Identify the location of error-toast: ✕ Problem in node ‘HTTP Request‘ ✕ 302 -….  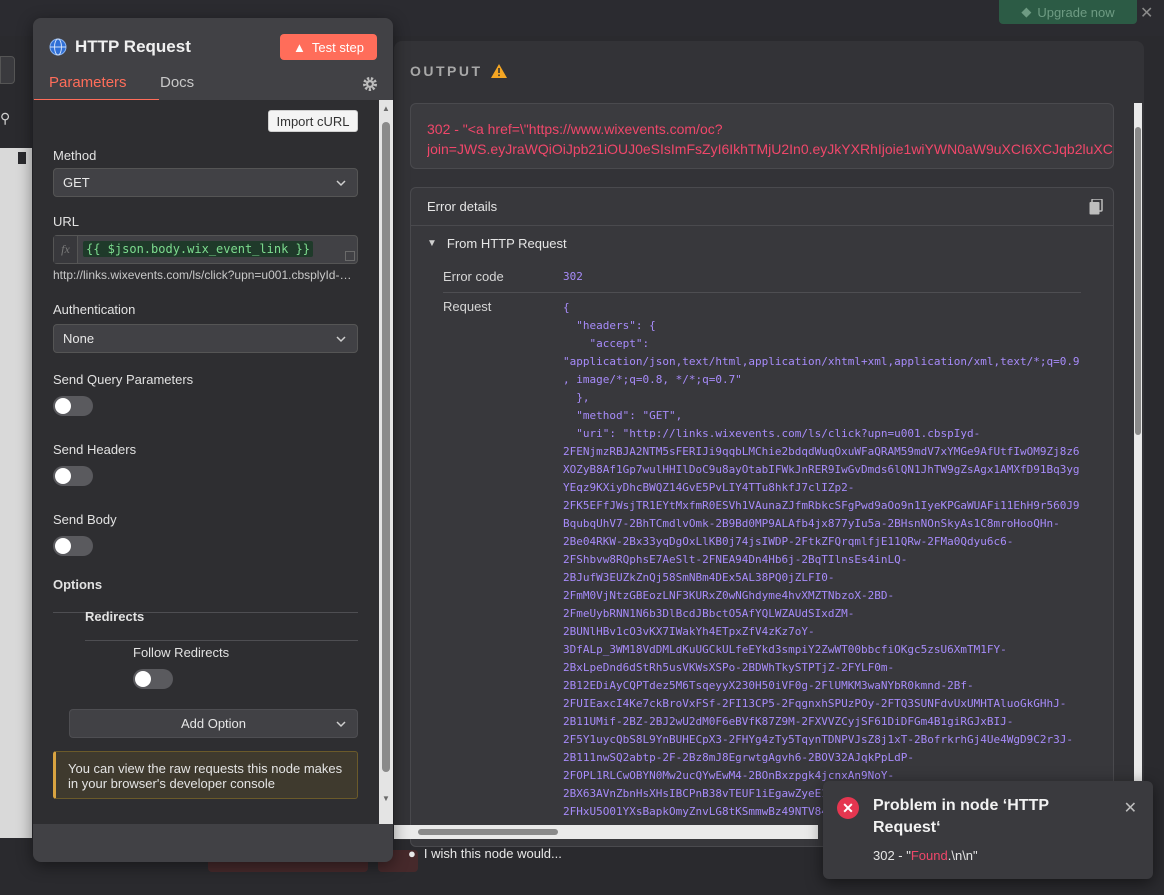
(988, 830).